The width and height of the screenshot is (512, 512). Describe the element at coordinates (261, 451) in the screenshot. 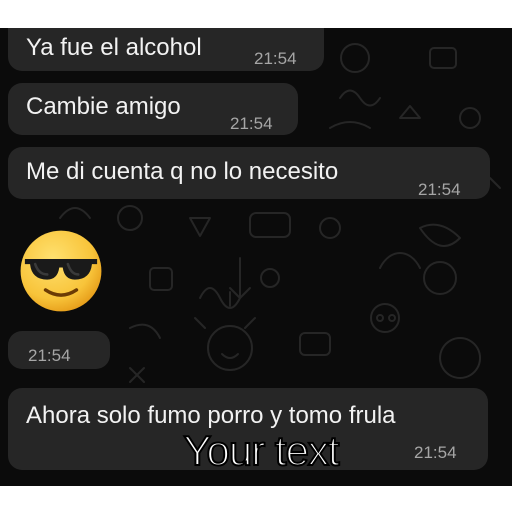

I see `meme-caption: Your text` at that location.